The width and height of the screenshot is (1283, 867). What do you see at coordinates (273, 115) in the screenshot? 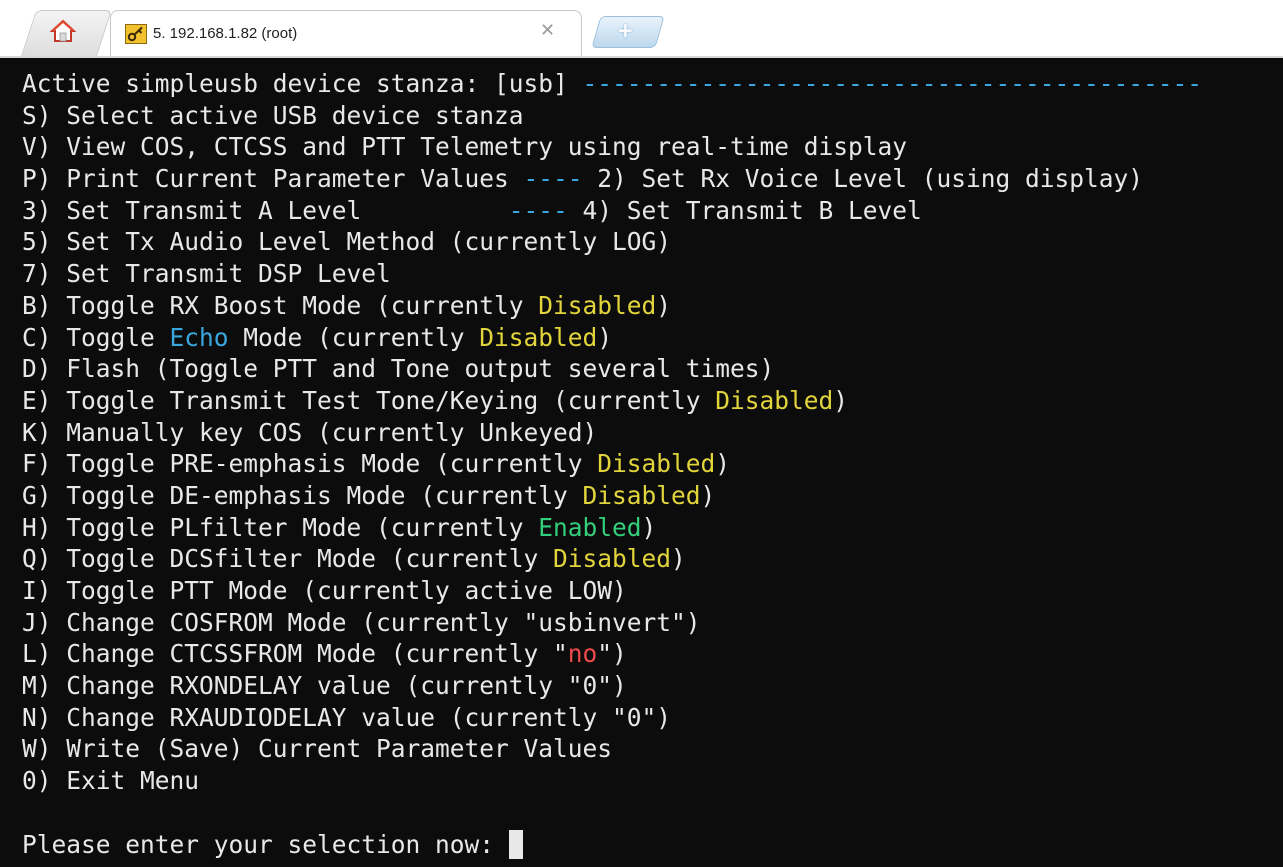
I see `terminal-text: S) Select active USB device stanza` at bounding box center [273, 115].